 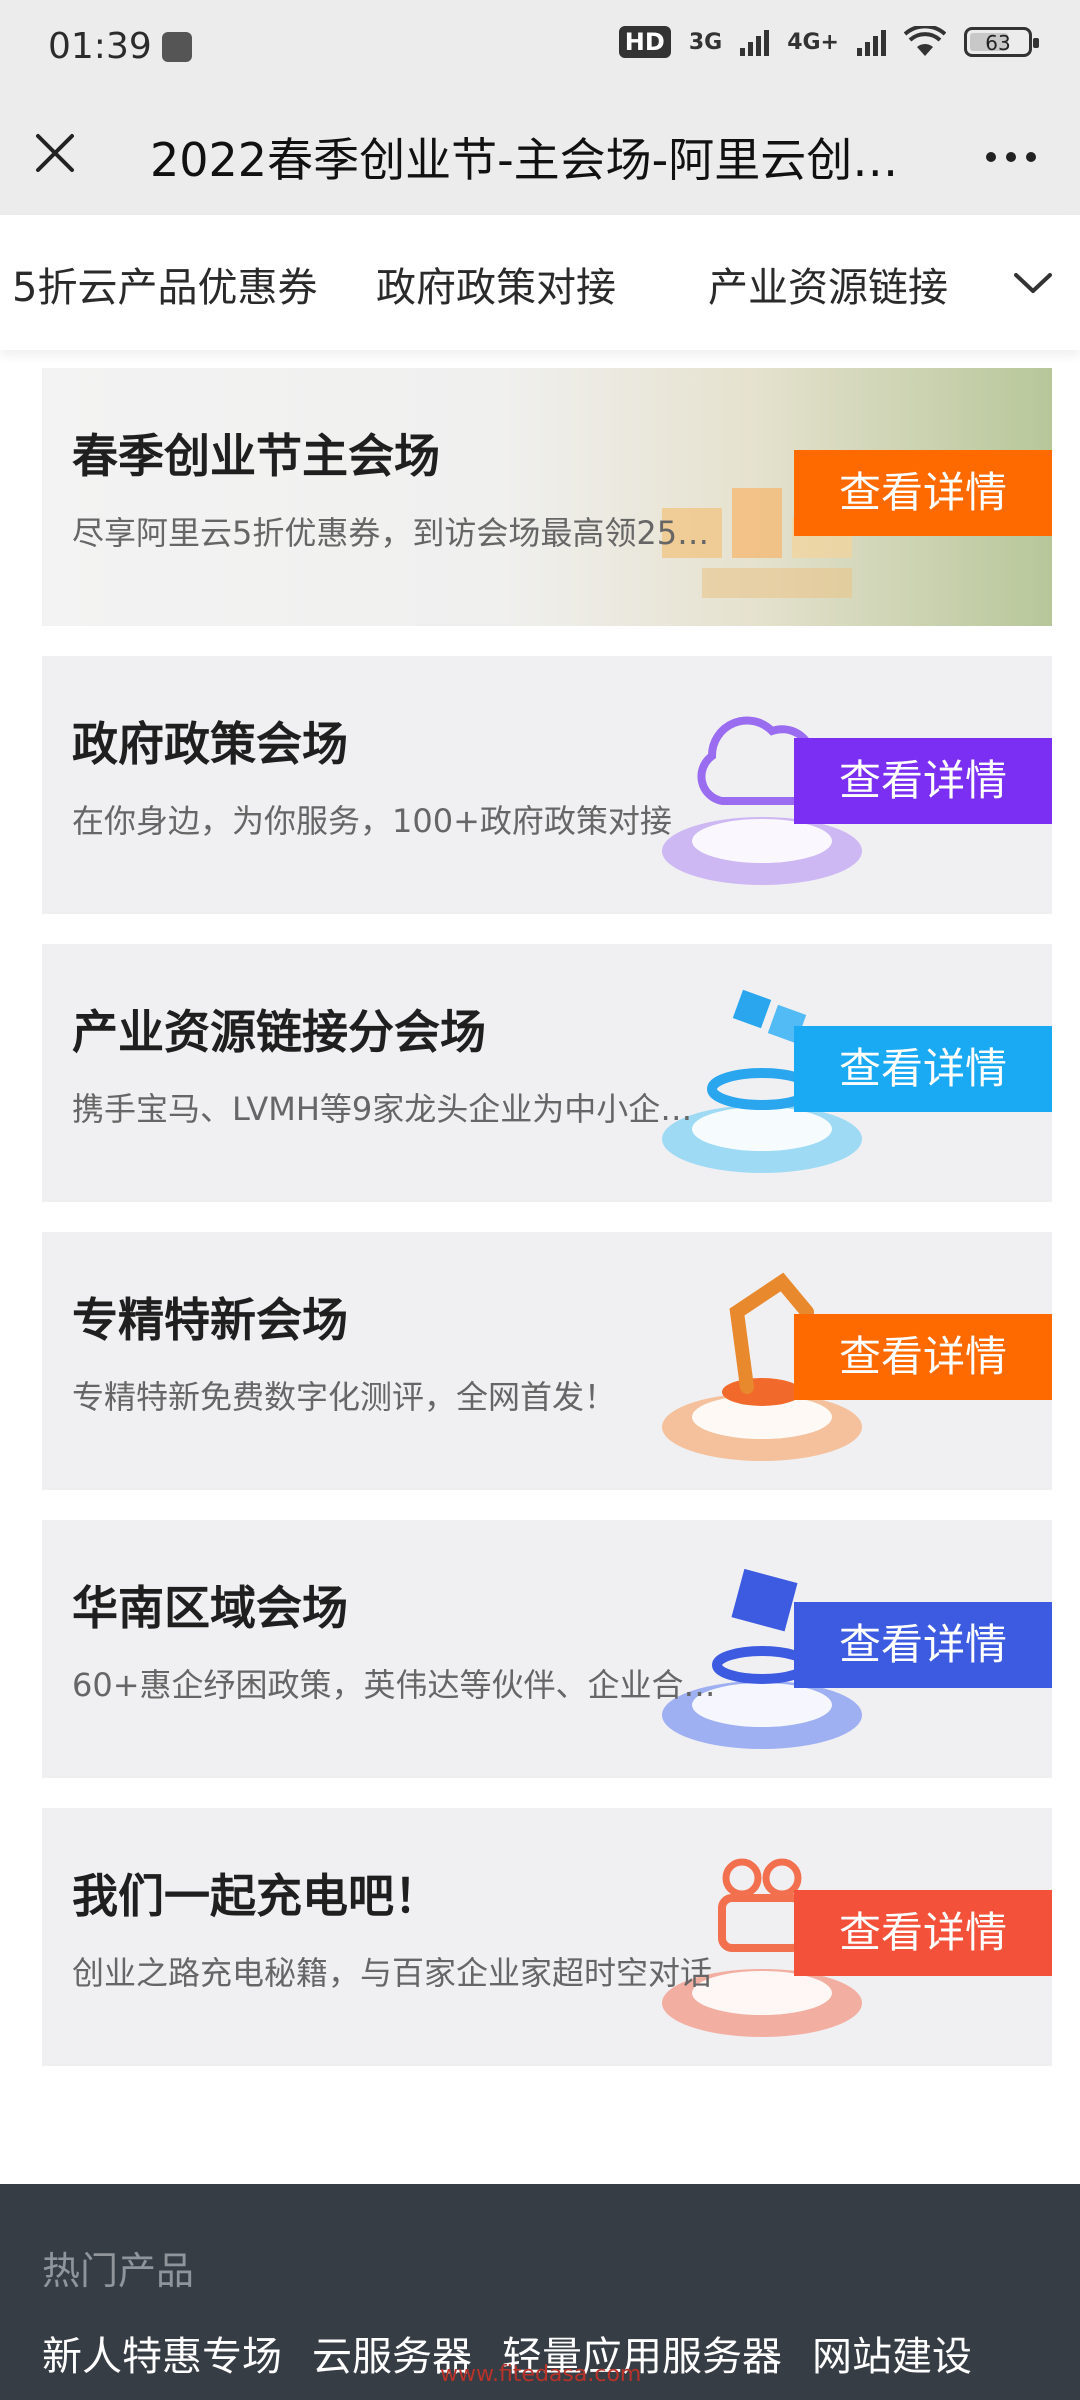 What do you see at coordinates (256, 1896) in the screenshot?
I see `card-title: 我们一起充电吧！` at bounding box center [256, 1896].